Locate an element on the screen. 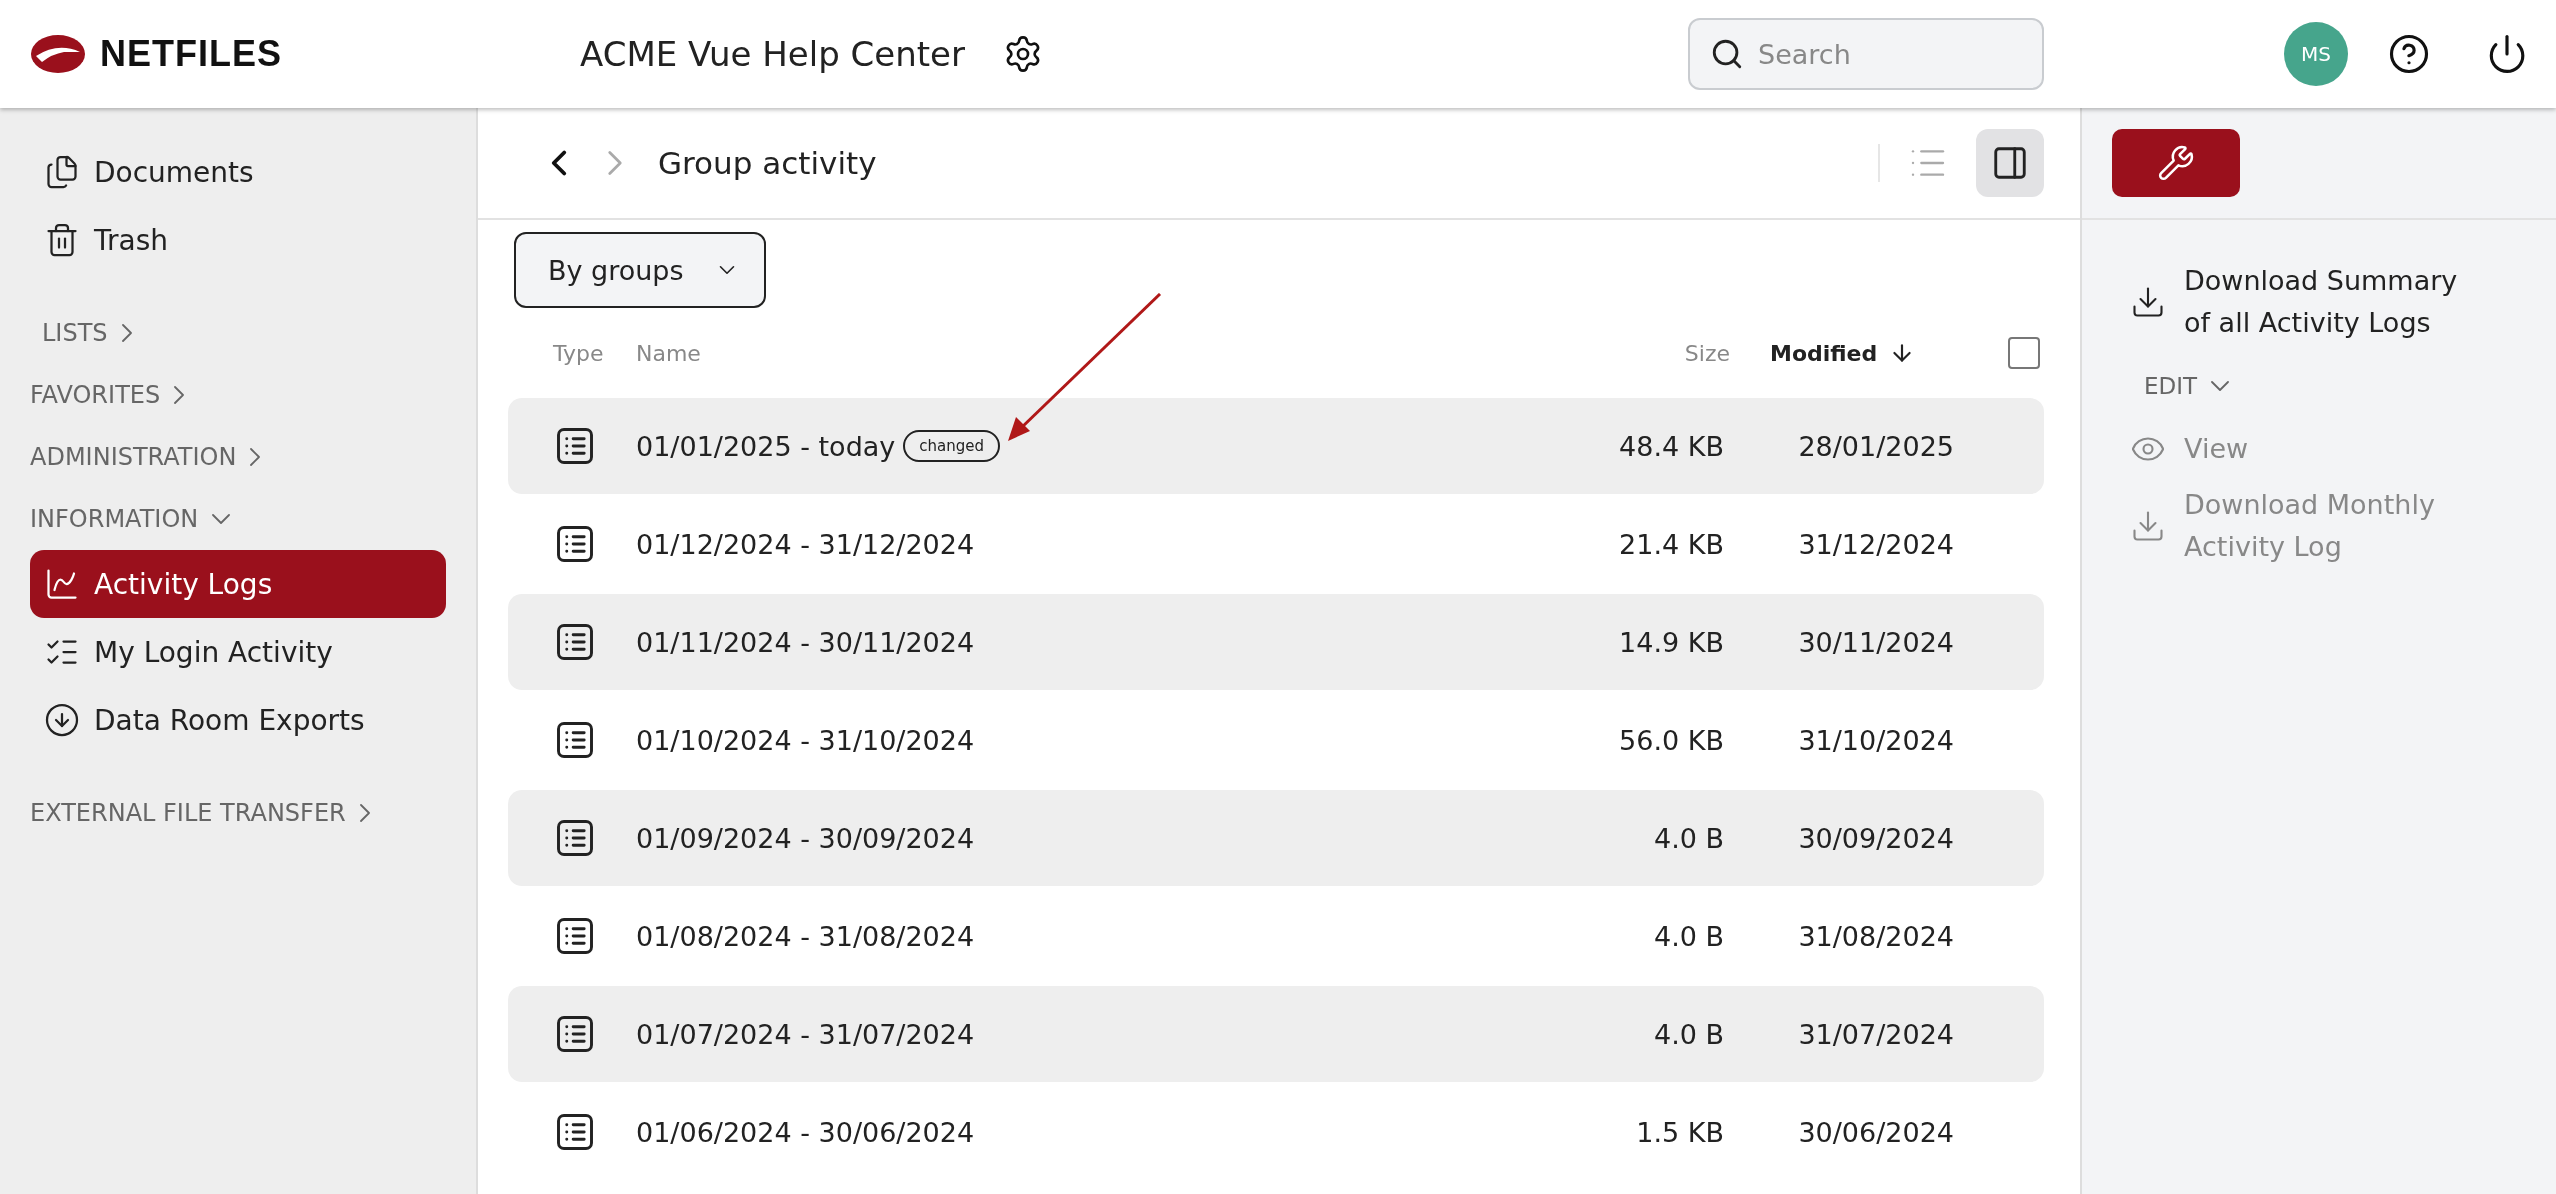  file-row: 01/10/2024 - 31/10/2024 56.0 KB 31/10/2024 is located at coordinates (1276, 740).